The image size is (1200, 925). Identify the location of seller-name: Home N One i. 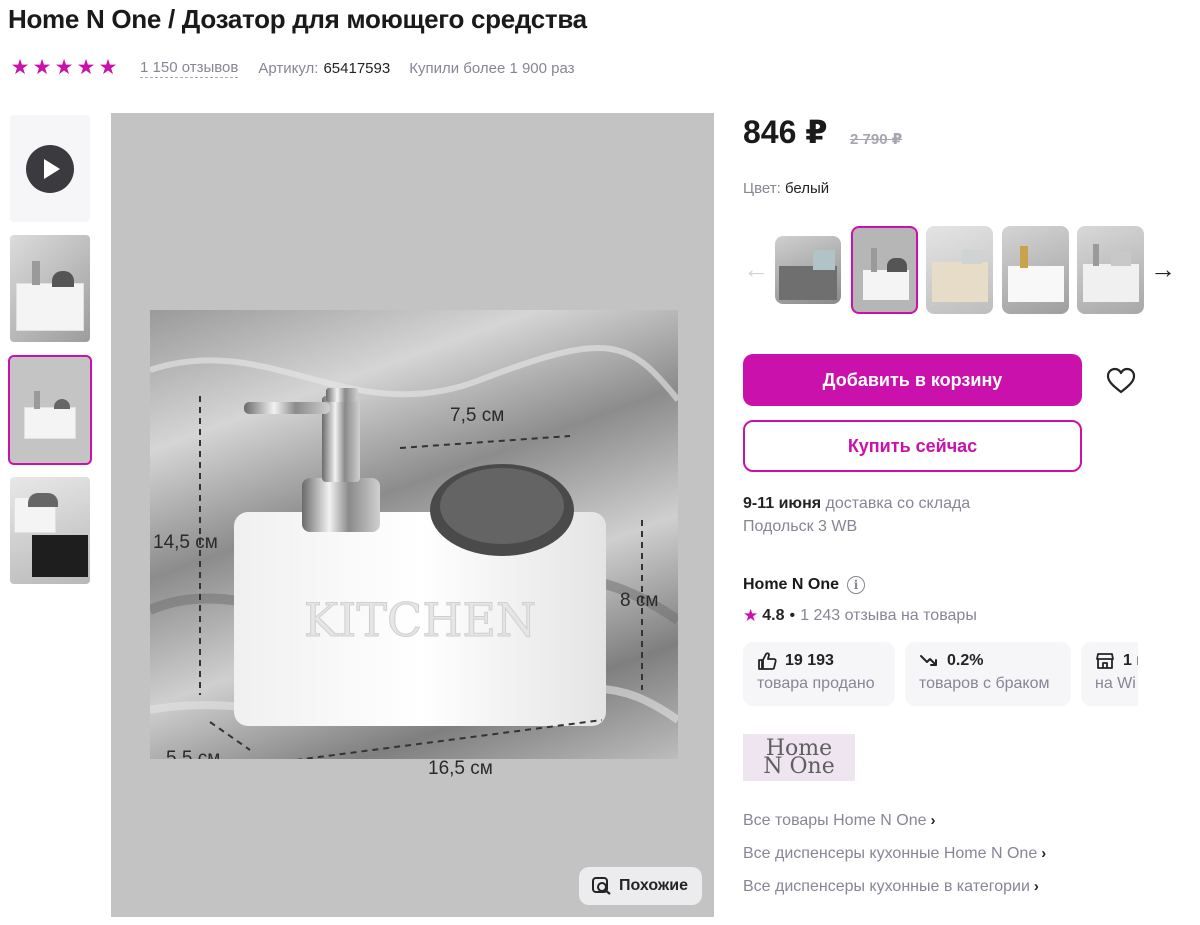
(804, 585).